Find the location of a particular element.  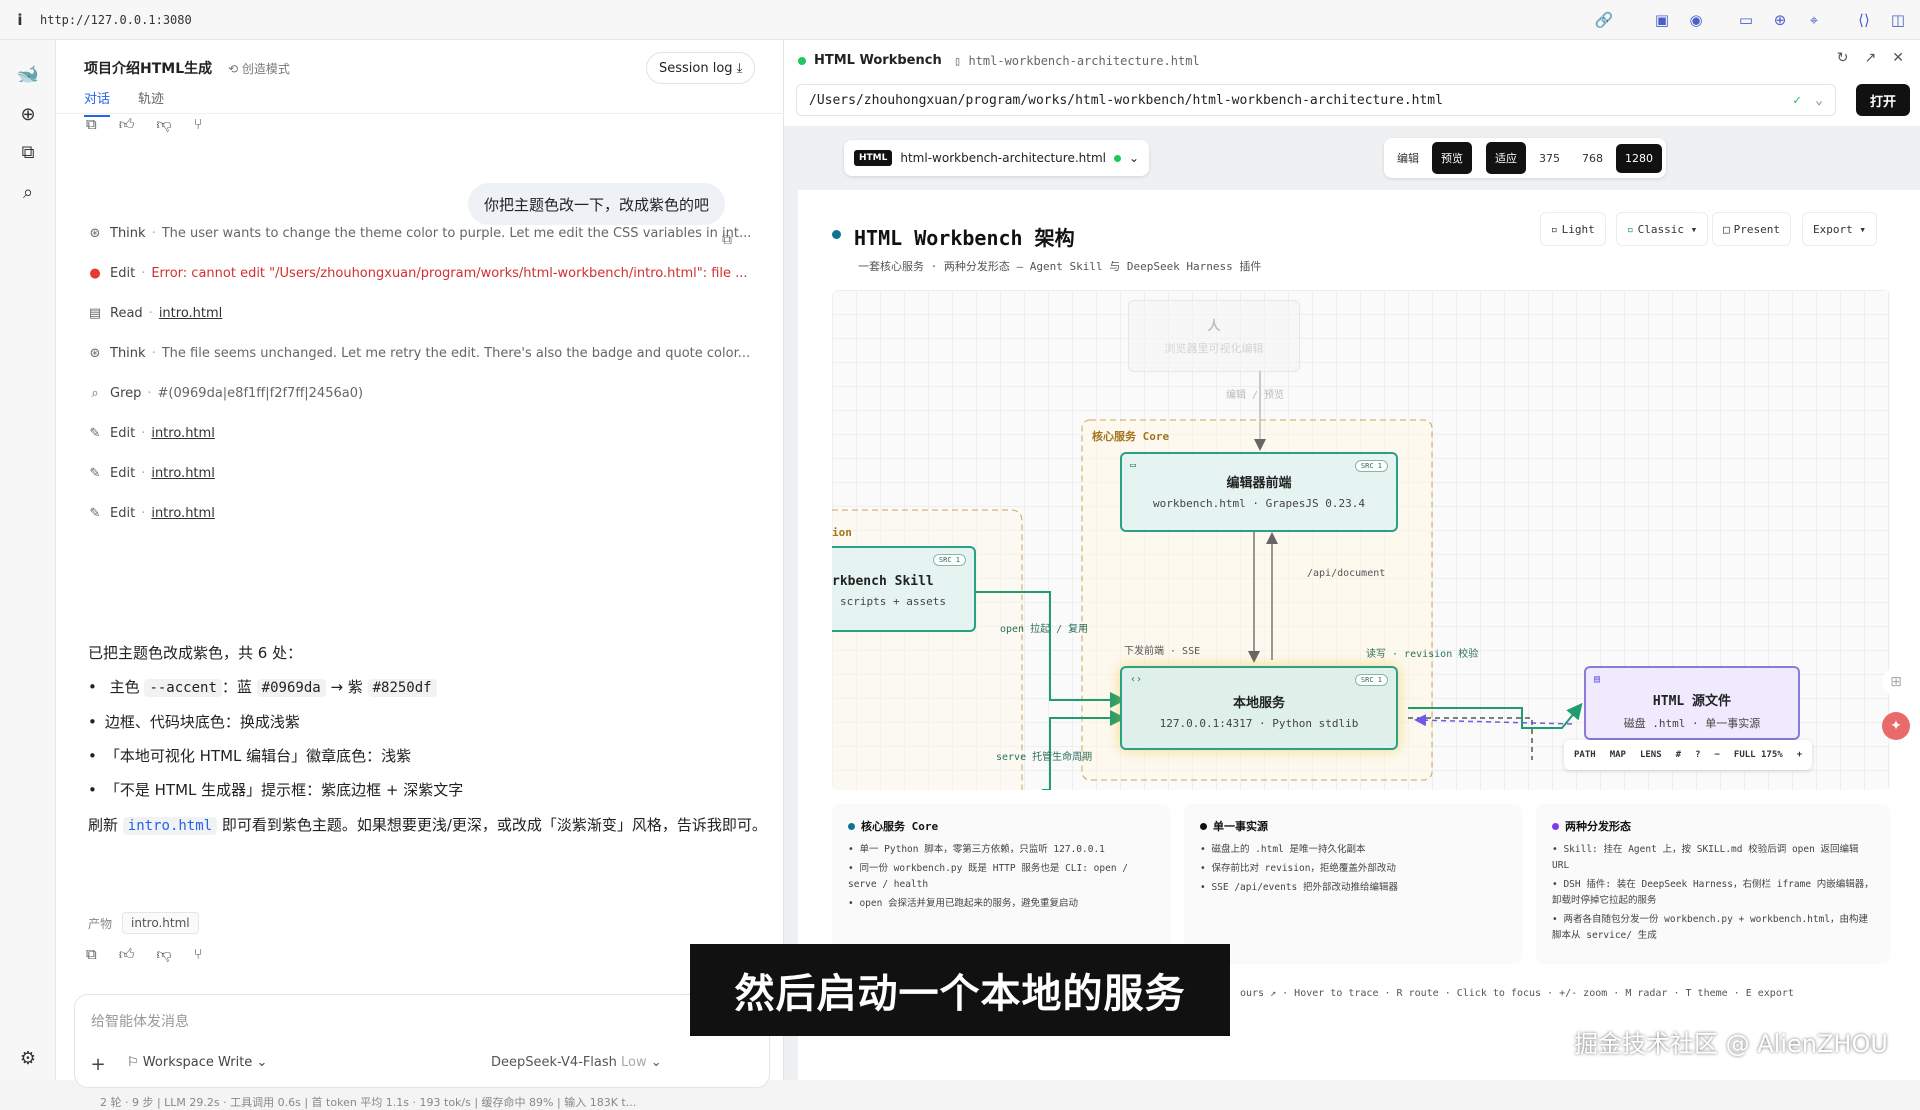

card-item: 保存前比对 revision，拒绝覆盖外部改动 is located at coordinates (1353, 869).